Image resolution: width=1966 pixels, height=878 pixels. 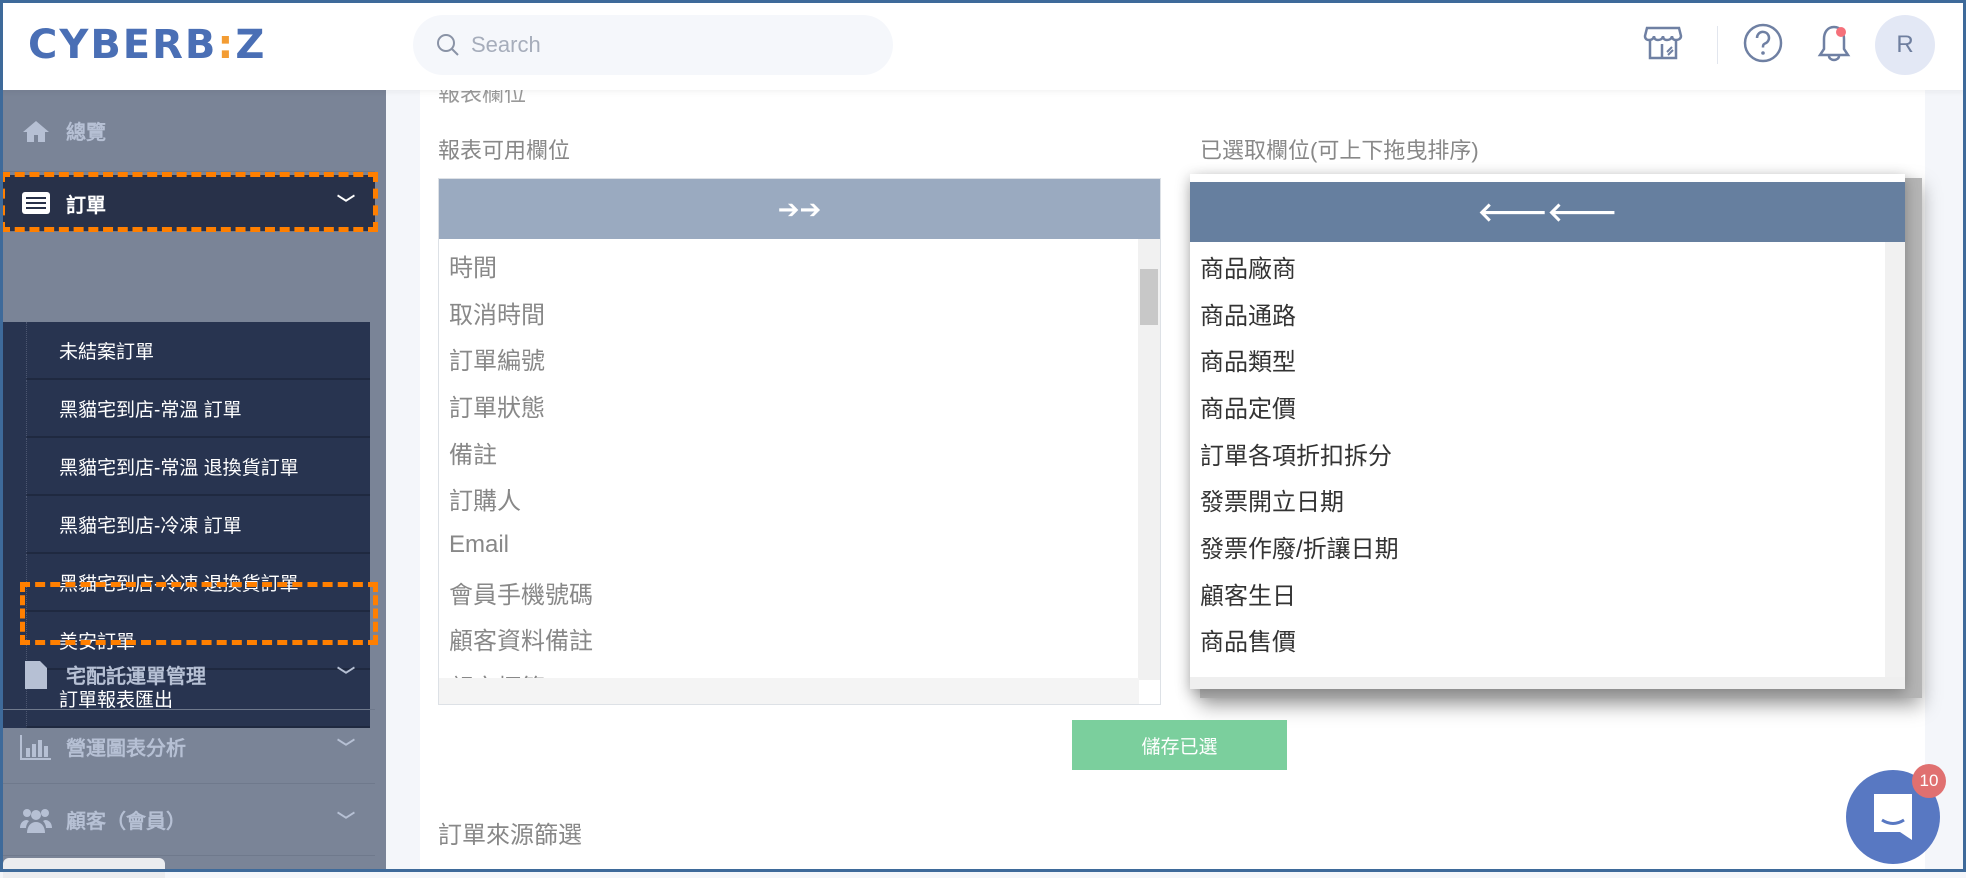 I want to click on scrollbar-thumb, so click(x=1149, y=297).